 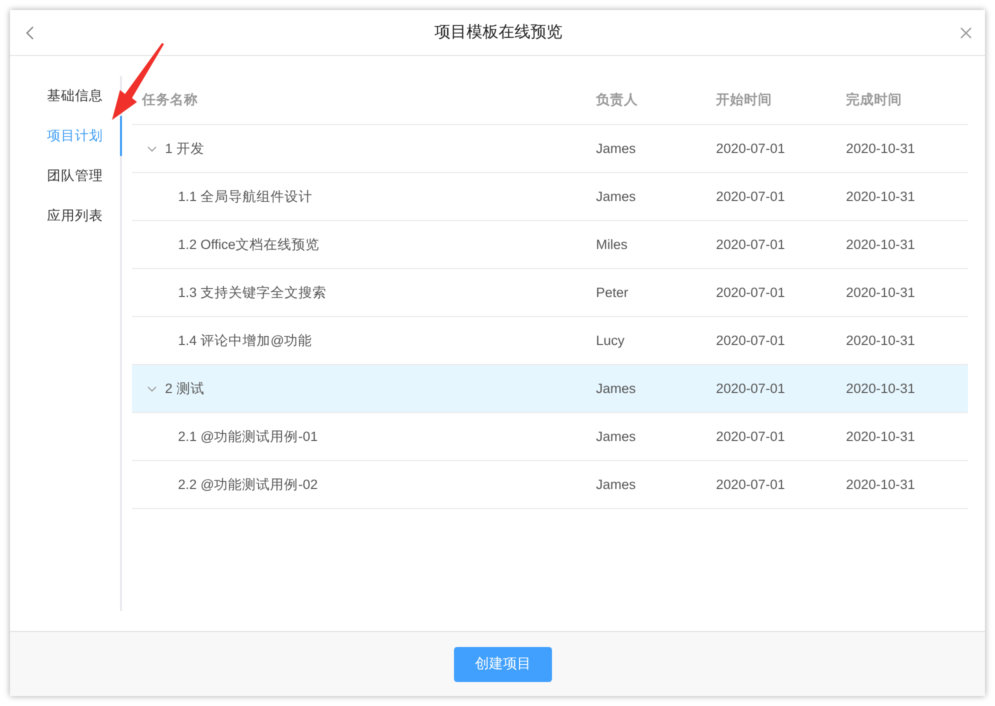 I want to click on sidebar-item: 应用列表, so click(x=66, y=216).